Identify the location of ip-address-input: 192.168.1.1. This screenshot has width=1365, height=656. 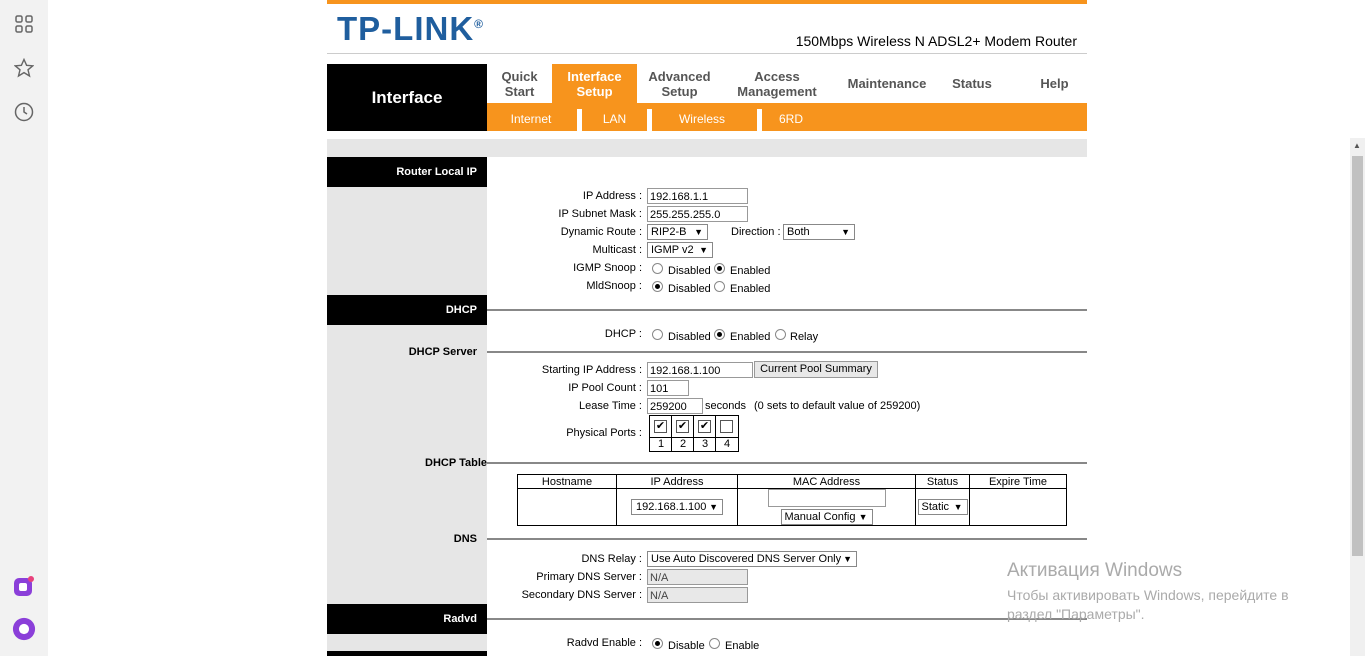
(697, 196).